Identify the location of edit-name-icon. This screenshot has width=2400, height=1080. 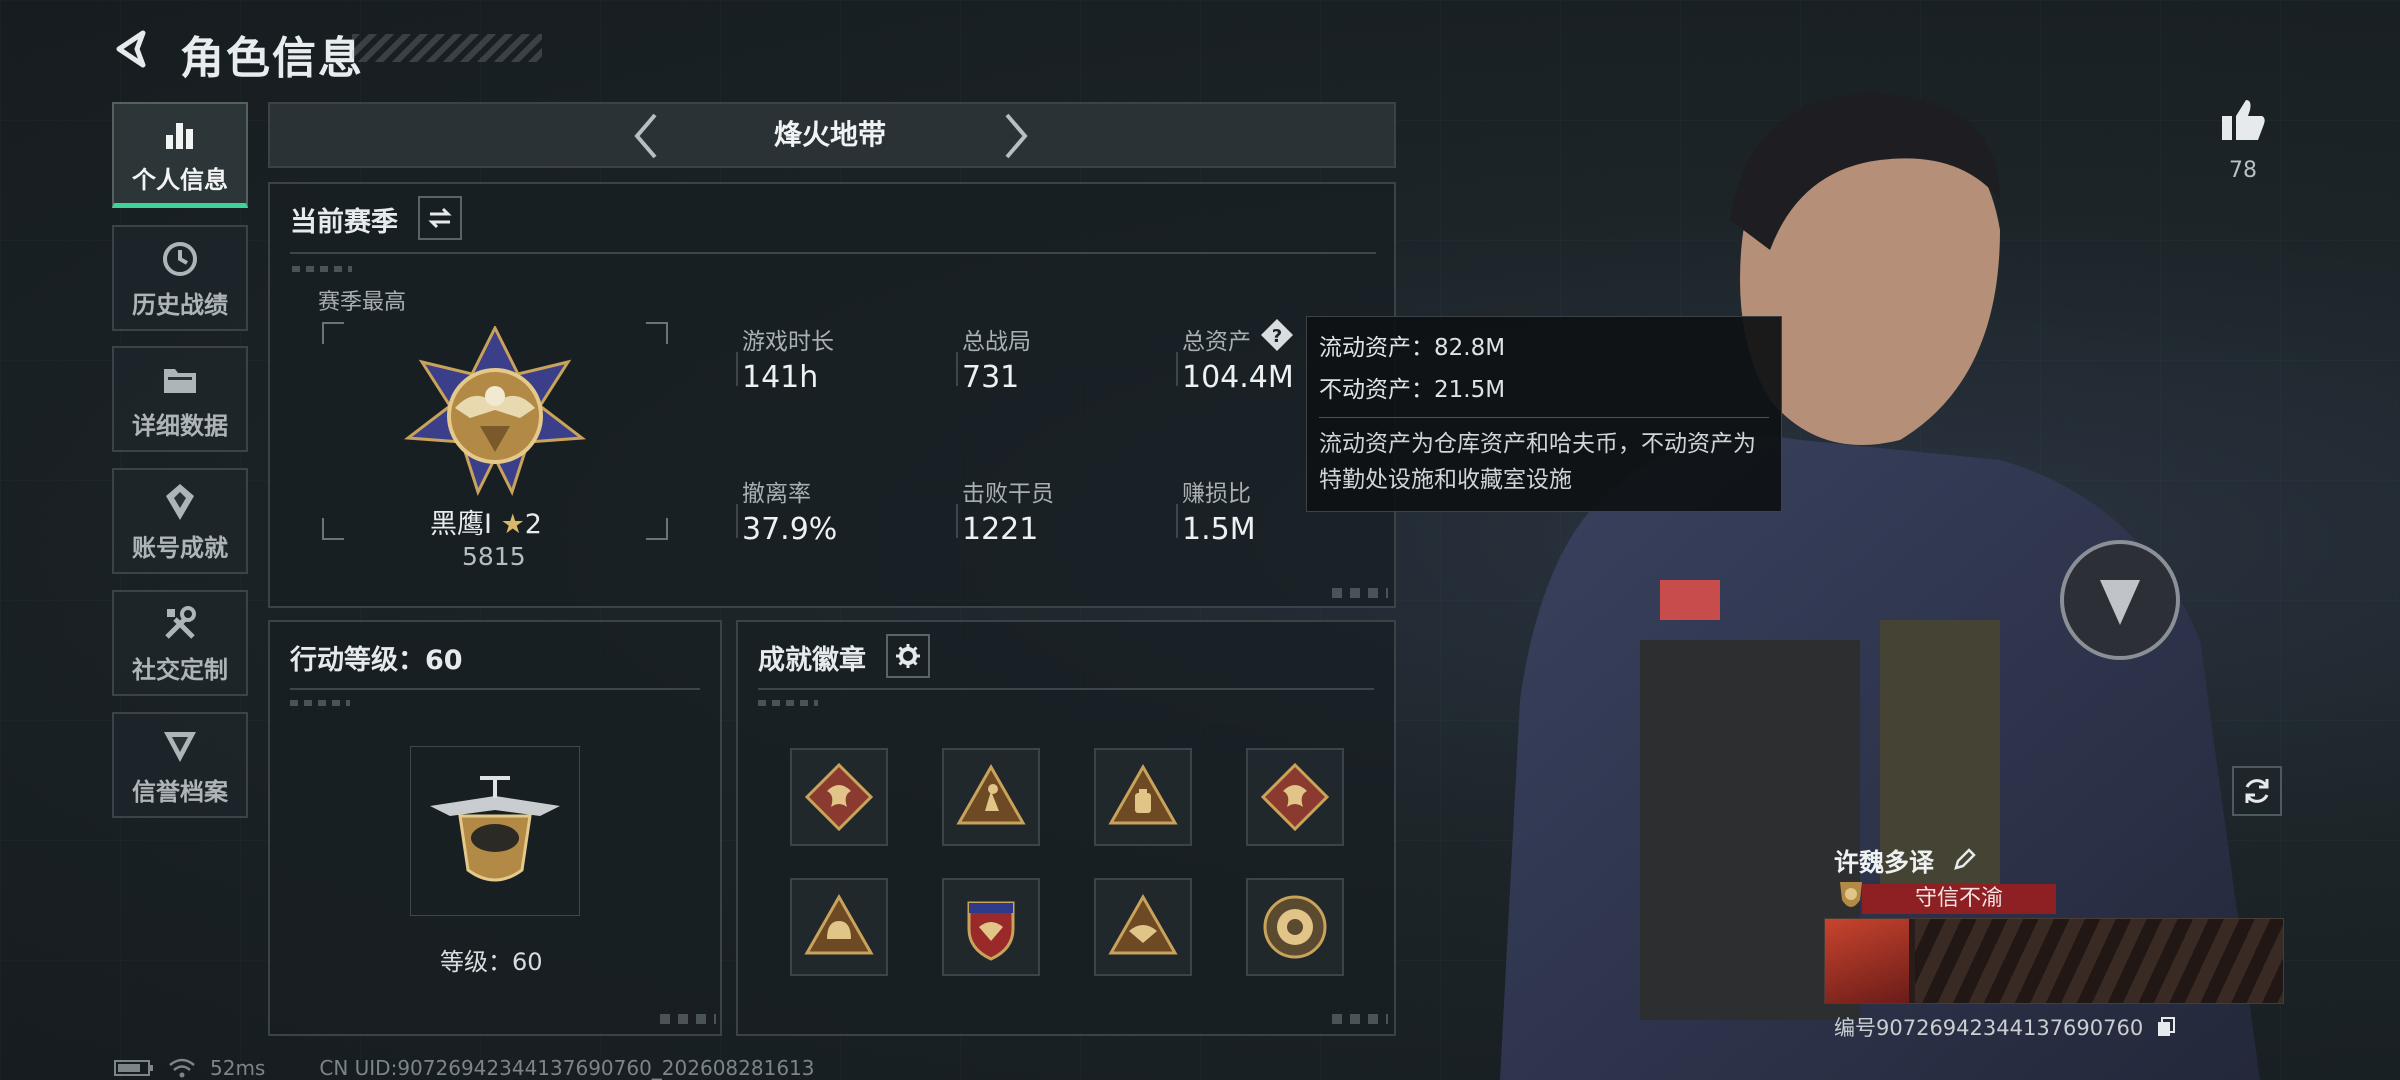
(1965, 862).